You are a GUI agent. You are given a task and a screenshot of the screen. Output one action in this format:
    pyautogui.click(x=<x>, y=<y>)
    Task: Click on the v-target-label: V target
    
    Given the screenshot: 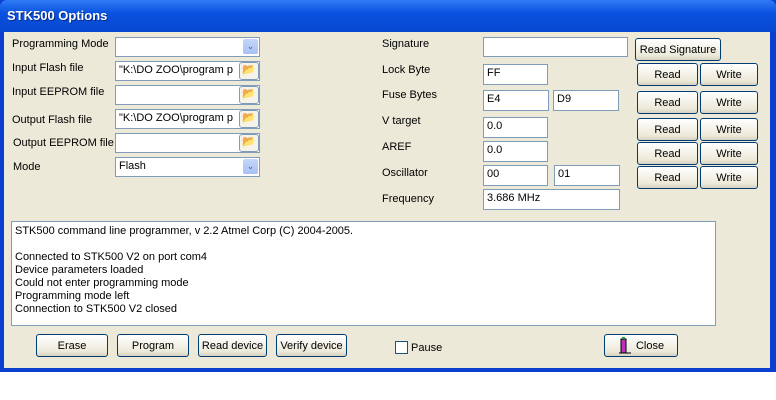 What is the action you would take?
    pyautogui.click(x=401, y=121)
    